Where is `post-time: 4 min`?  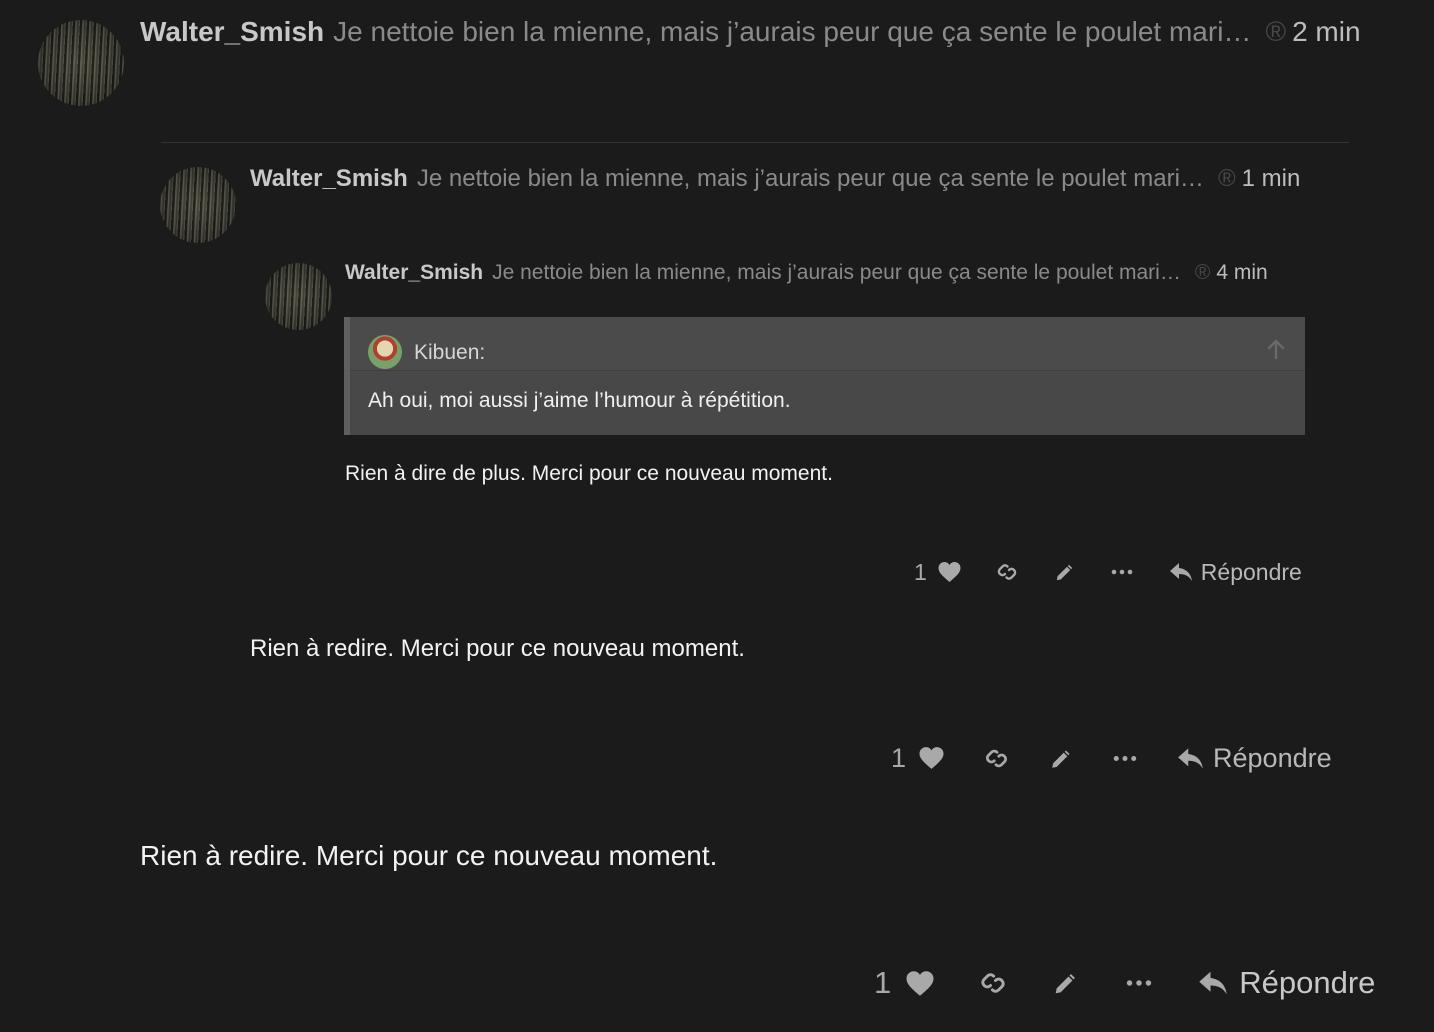 post-time: 4 min is located at coordinates (1241, 273).